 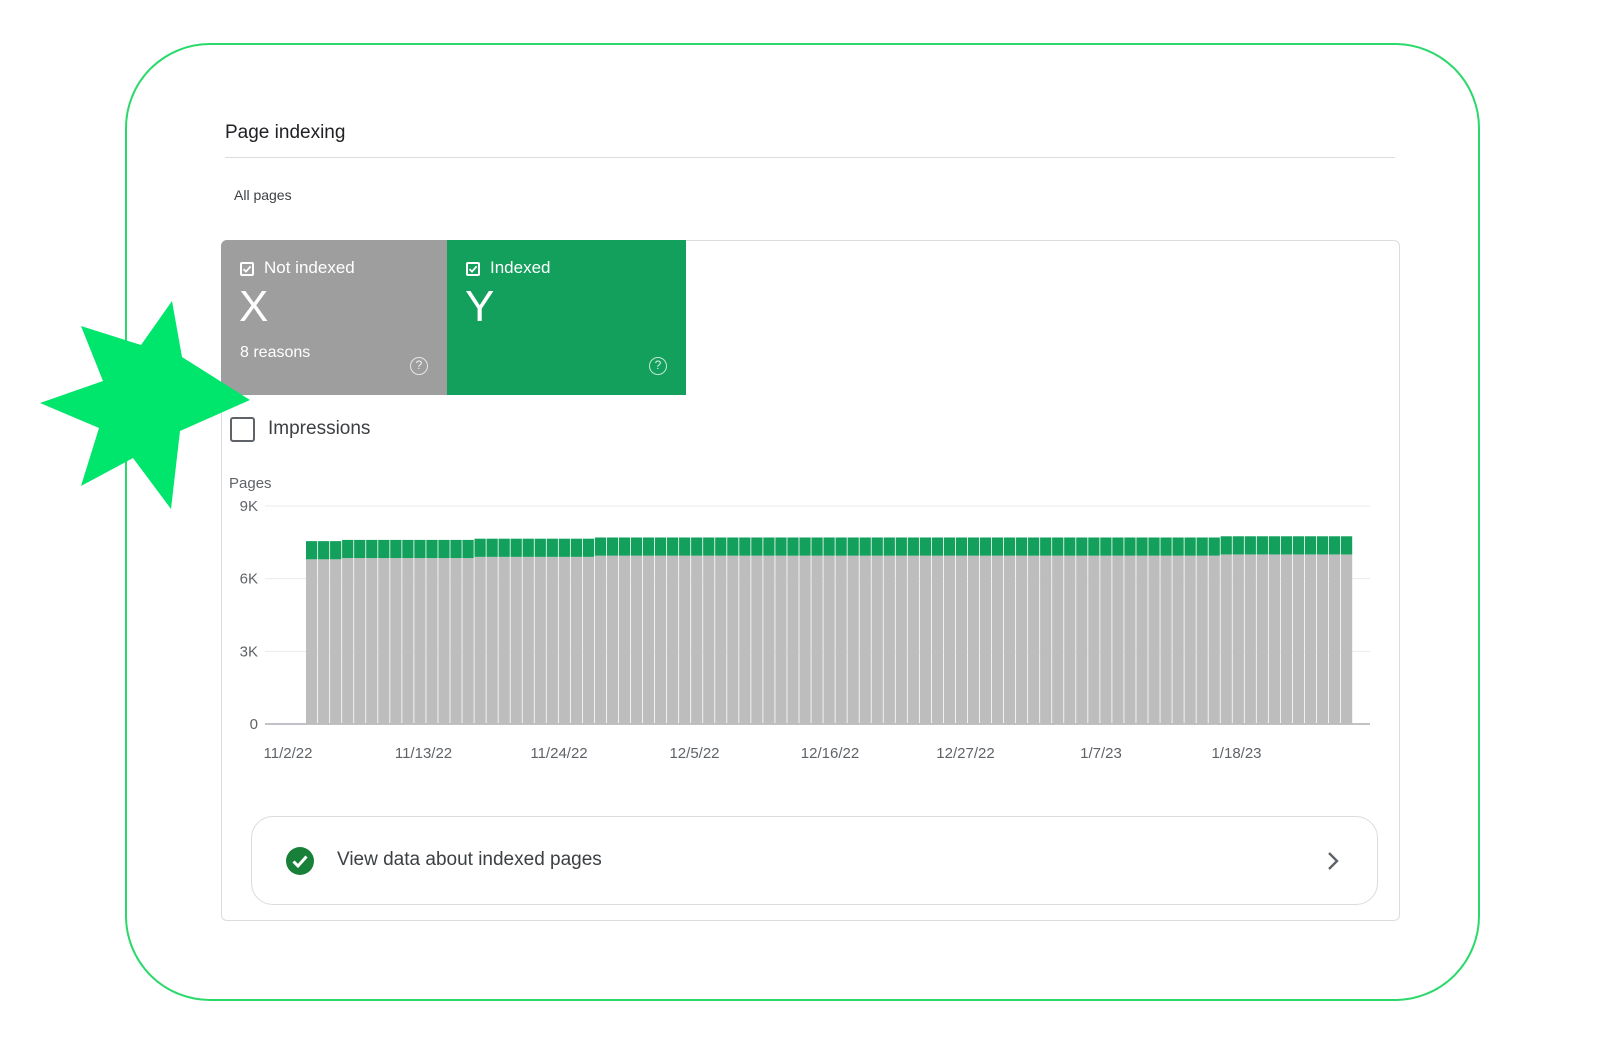 I want to click on x-tick-label: 1/18/23, so click(x=1236, y=753).